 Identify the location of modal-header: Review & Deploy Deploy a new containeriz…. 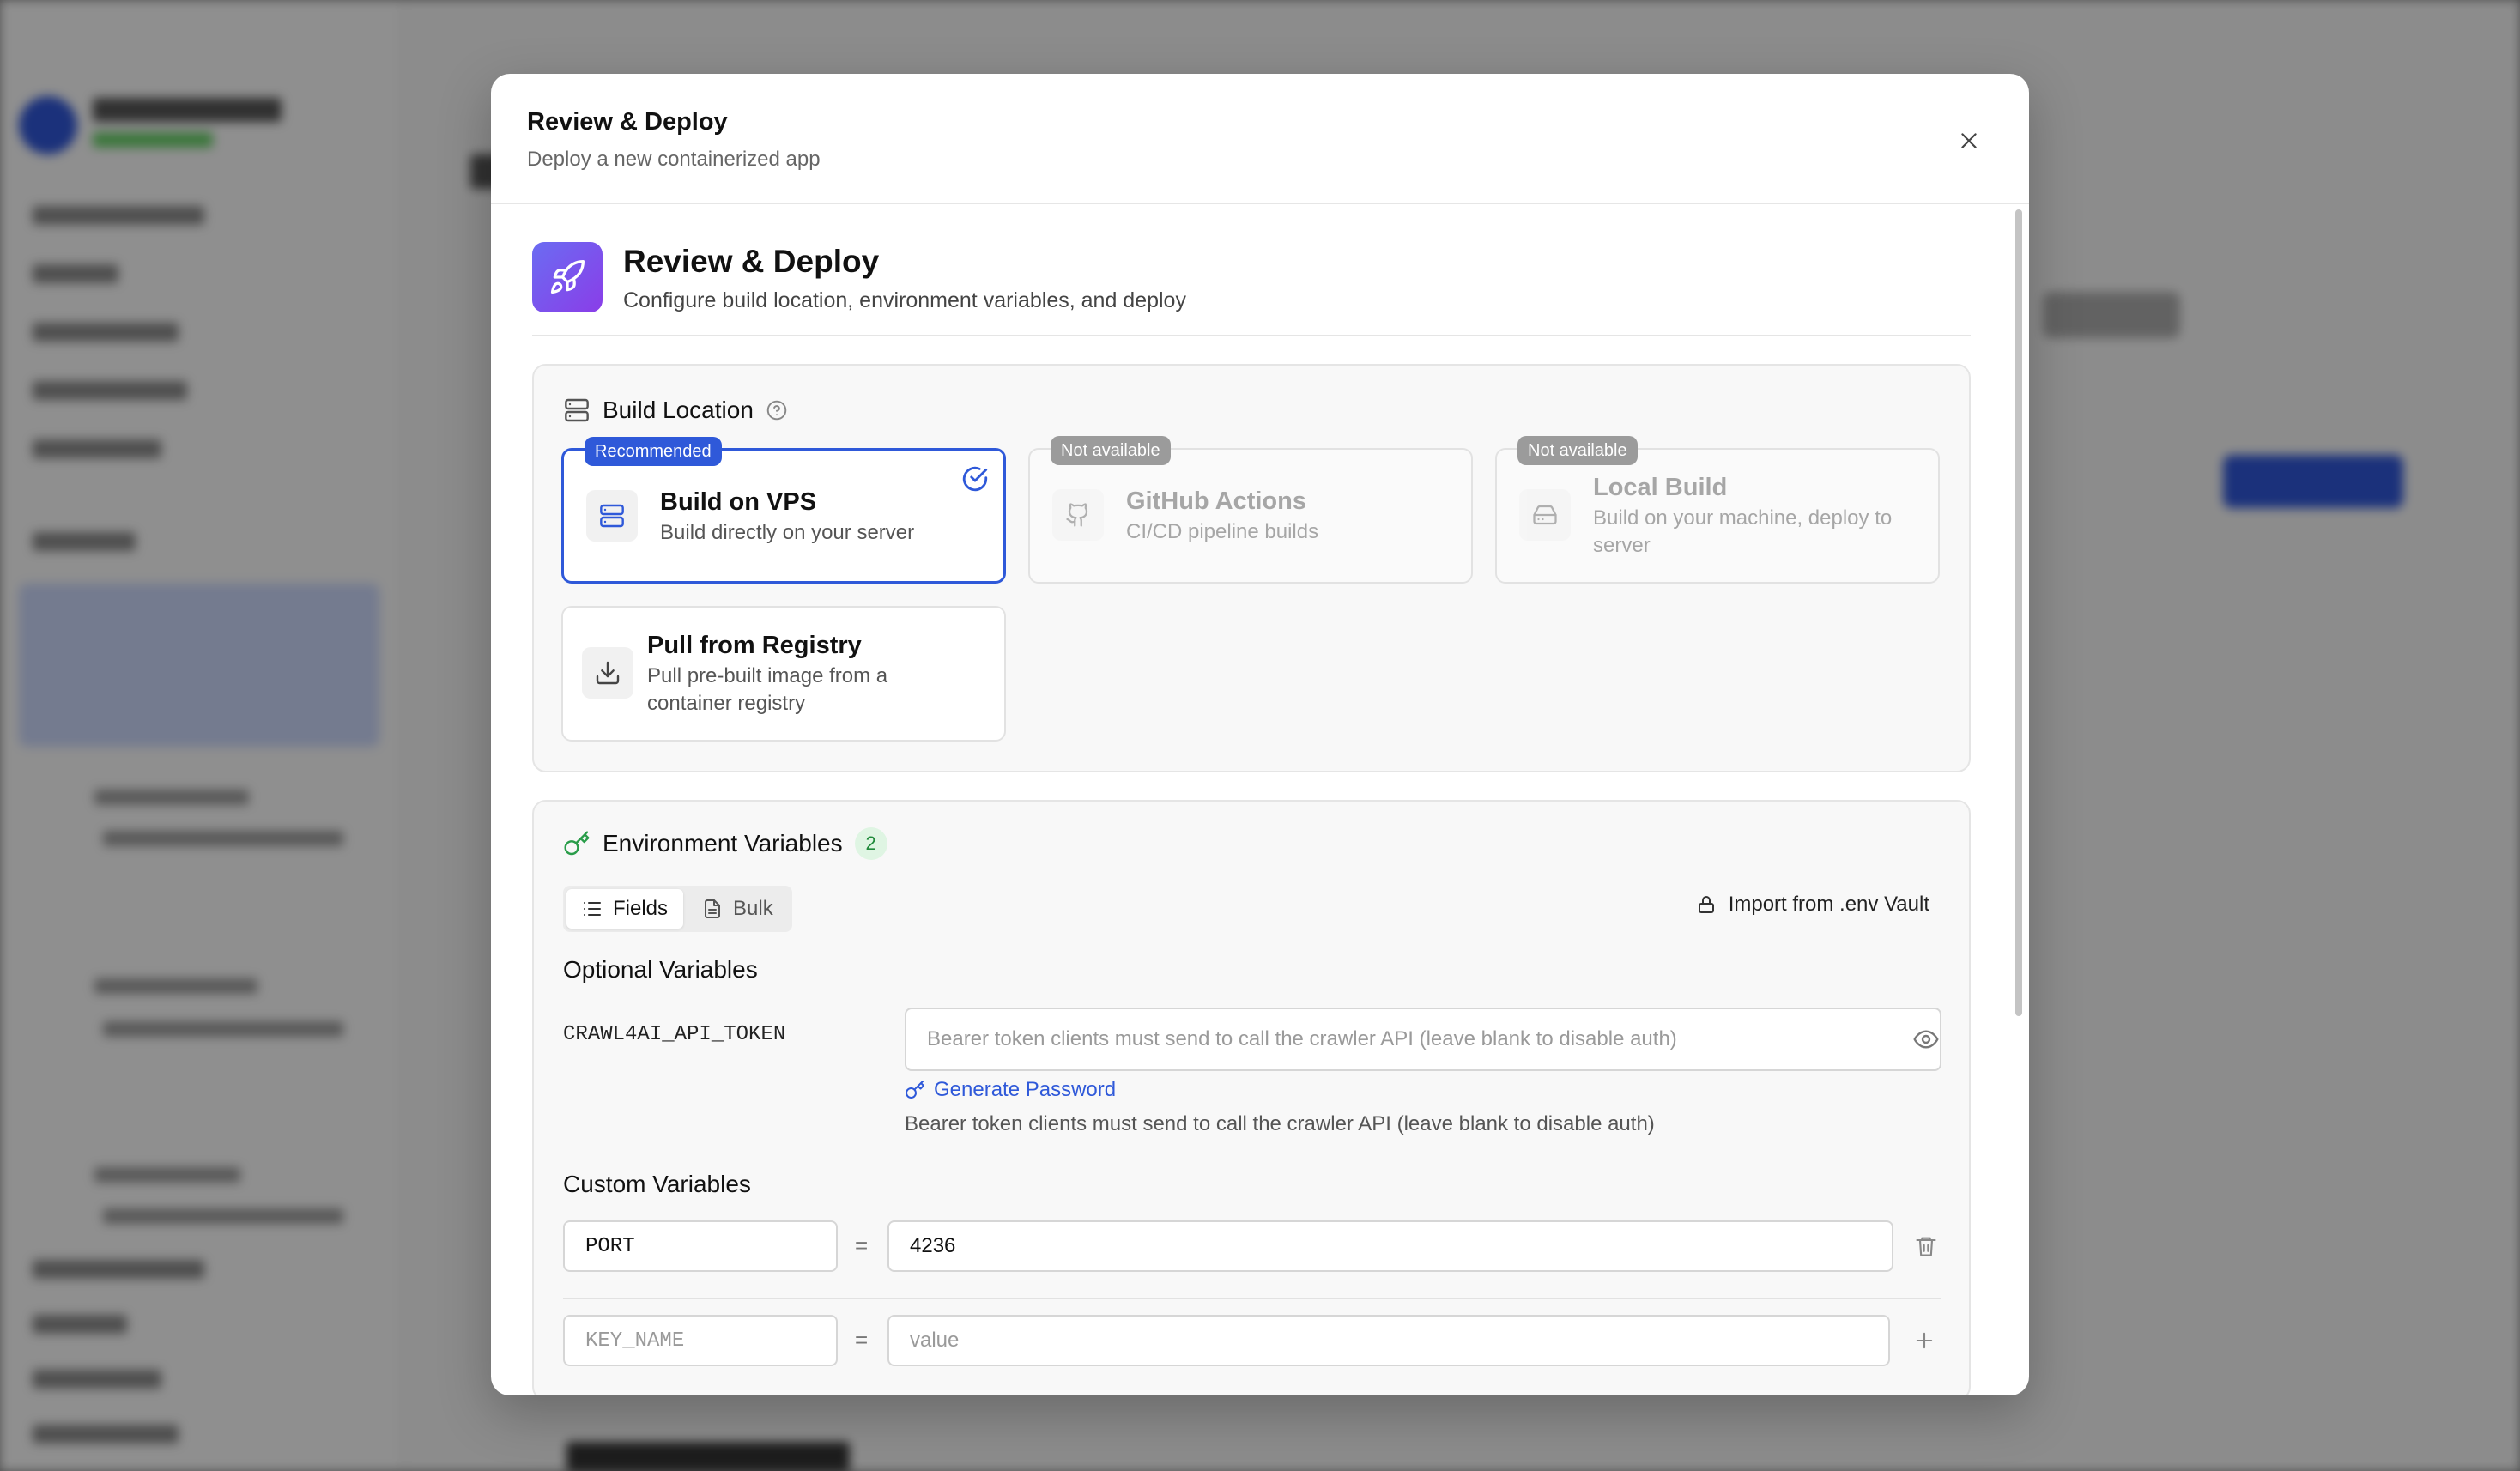
(1260, 139).